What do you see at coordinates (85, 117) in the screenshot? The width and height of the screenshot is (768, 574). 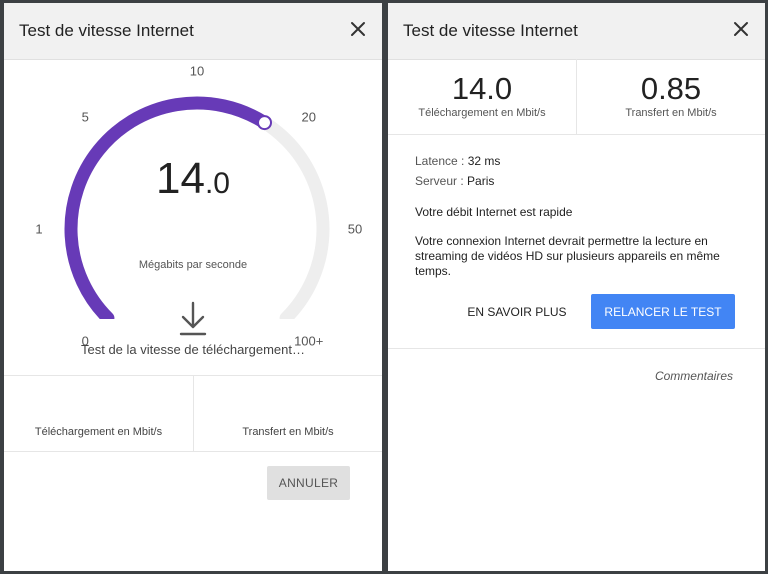 I see `gauge-tick-5: 5` at bounding box center [85, 117].